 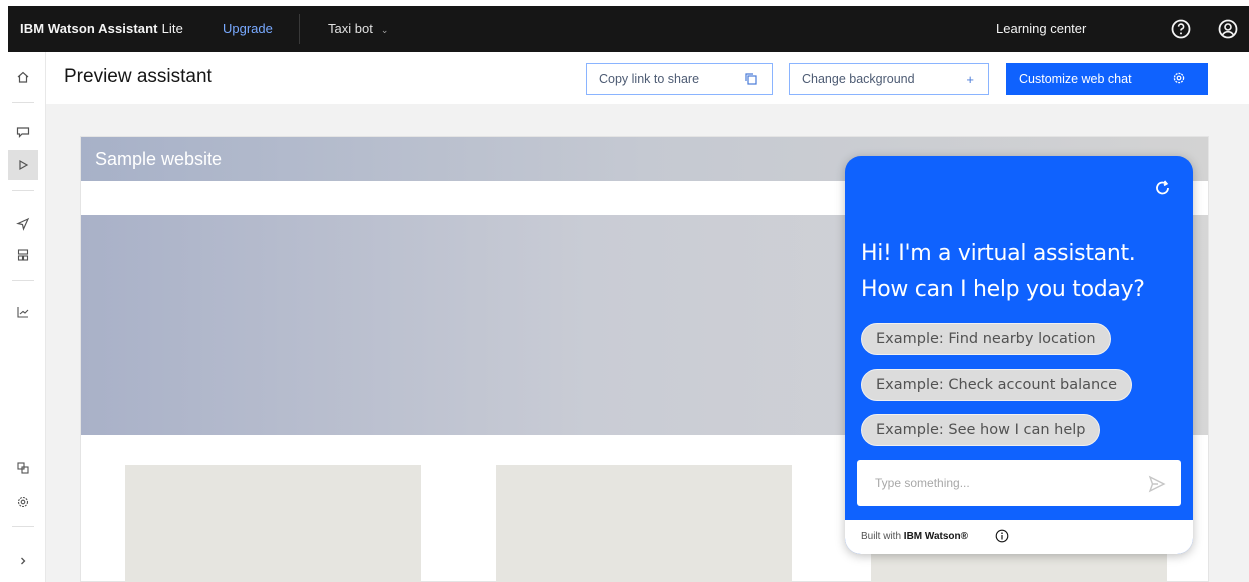 What do you see at coordinates (1041, 28) in the screenshot?
I see `learning-center-link: Learning center` at bounding box center [1041, 28].